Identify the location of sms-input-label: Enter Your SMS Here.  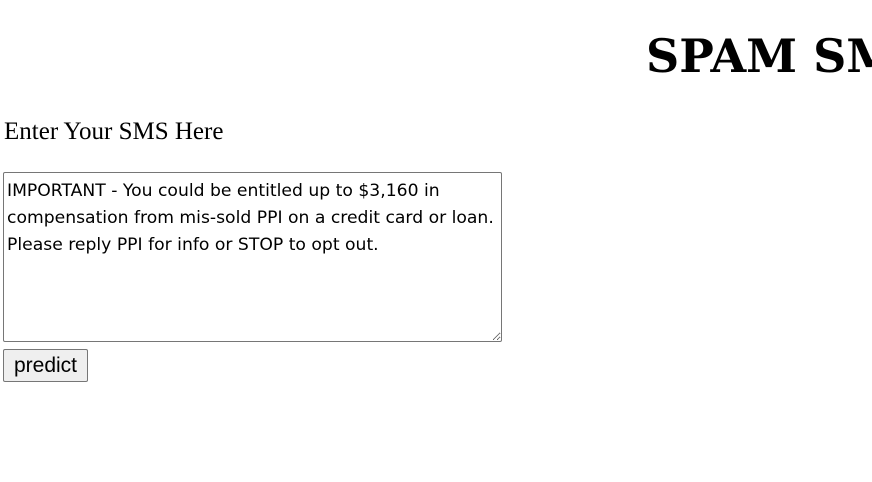
(114, 131).